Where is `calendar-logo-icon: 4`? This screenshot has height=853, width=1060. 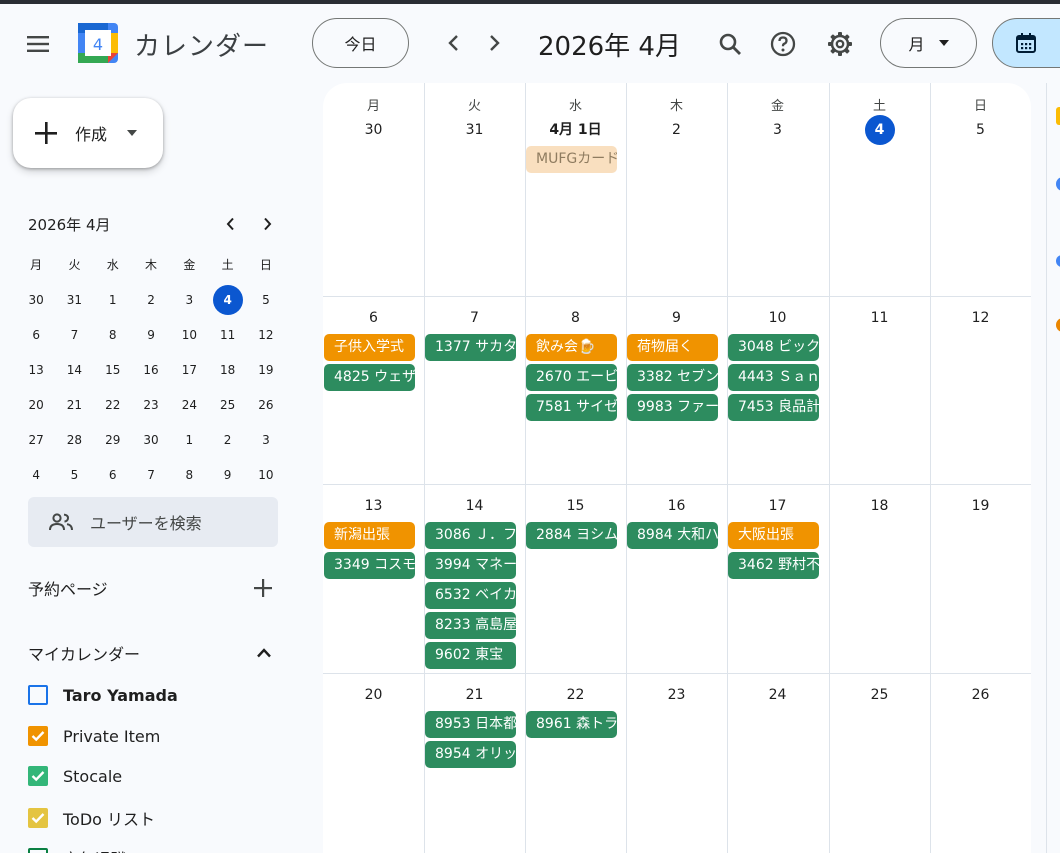
calendar-logo-icon: 4 is located at coordinates (98, 43).